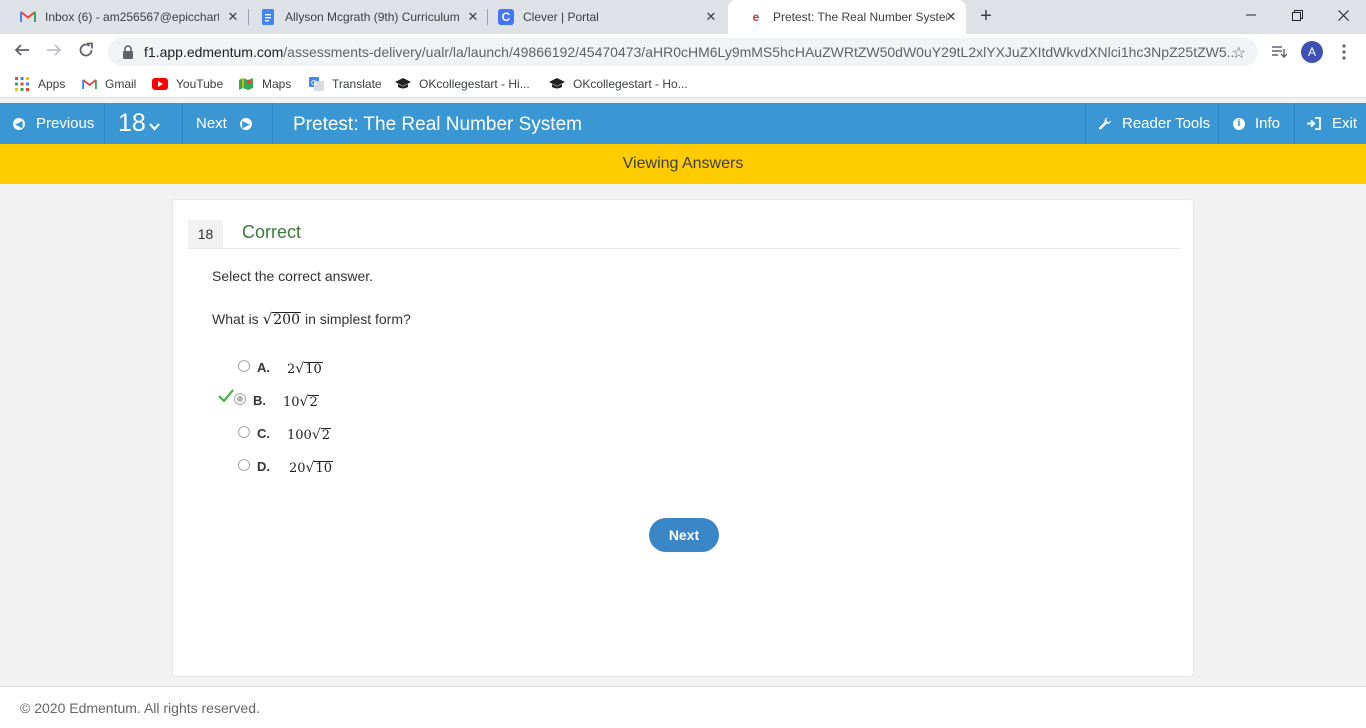 The height and width of the screenshot is (728, 1366). Describe the element at coordinates (683, 707) in the screenshot. I see `footer: © 2020 Edmentum. All rights reserved.` at that location.